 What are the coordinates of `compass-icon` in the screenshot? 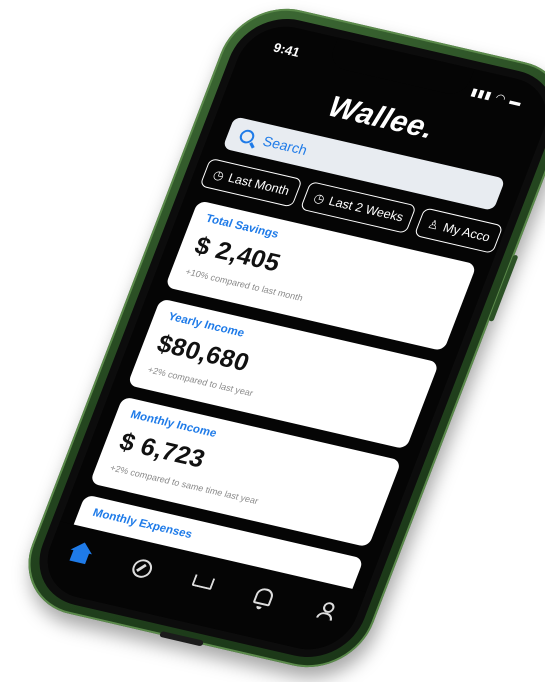 It's located at (142, 568).